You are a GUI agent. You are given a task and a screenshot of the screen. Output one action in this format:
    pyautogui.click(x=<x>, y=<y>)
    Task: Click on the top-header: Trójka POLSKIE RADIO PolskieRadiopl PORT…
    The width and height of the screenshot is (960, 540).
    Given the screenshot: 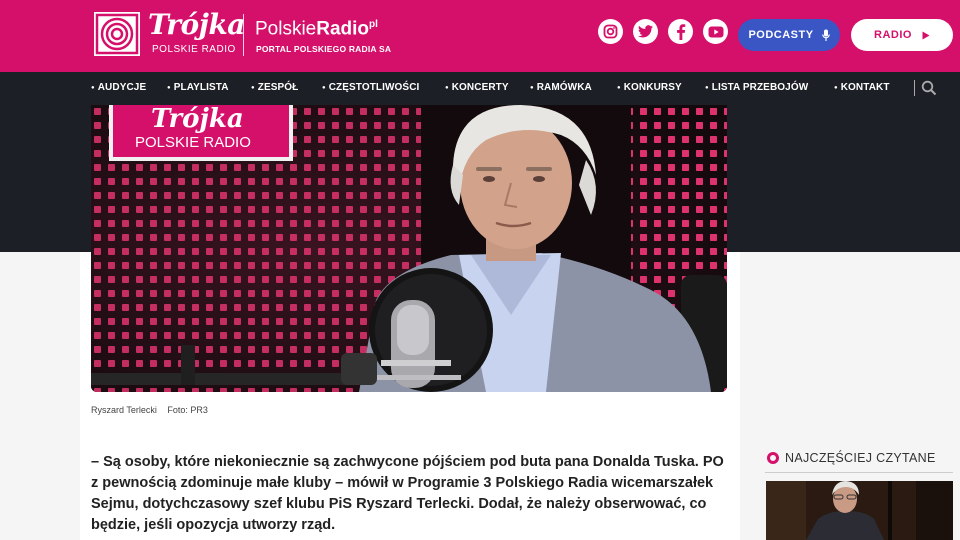 What is the action you would take?
    pyautogui.click(x=480, y=36)
    